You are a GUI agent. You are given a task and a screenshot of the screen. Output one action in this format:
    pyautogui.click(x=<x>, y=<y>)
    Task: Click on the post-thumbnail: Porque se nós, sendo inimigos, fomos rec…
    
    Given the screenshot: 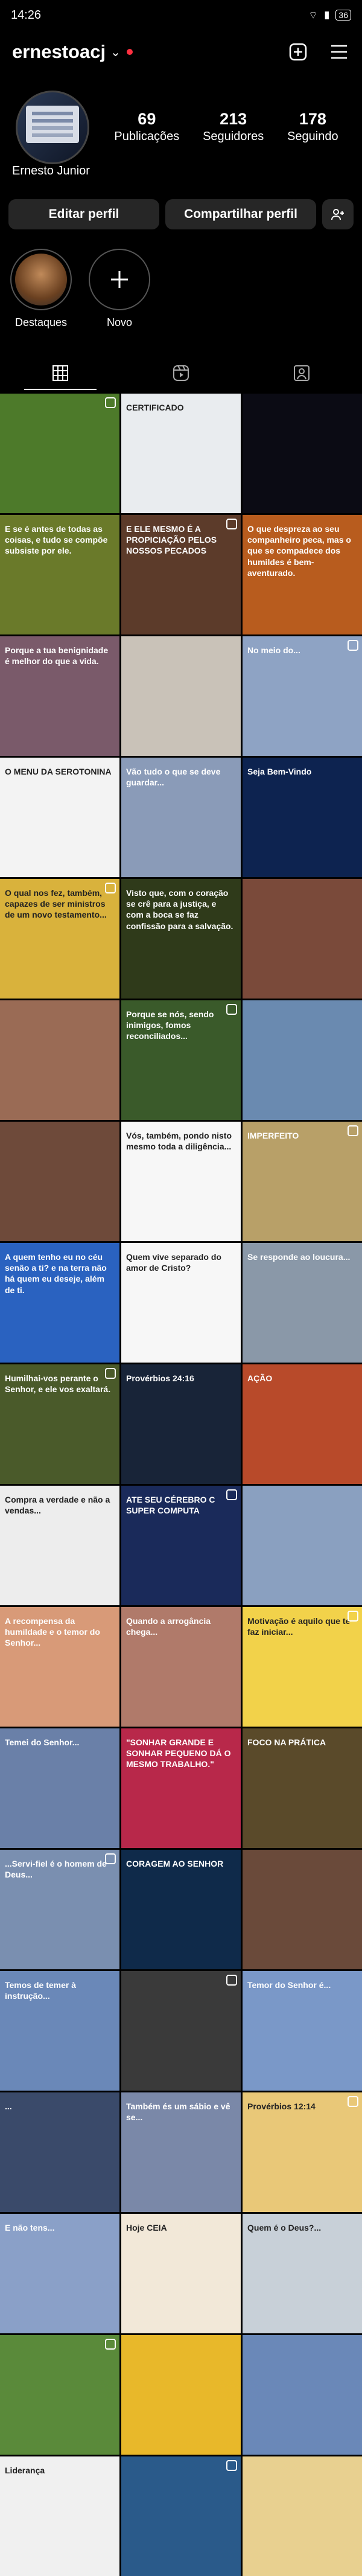 What is the action you would take?
    pyautogui.click(x=181, y=1060)
    